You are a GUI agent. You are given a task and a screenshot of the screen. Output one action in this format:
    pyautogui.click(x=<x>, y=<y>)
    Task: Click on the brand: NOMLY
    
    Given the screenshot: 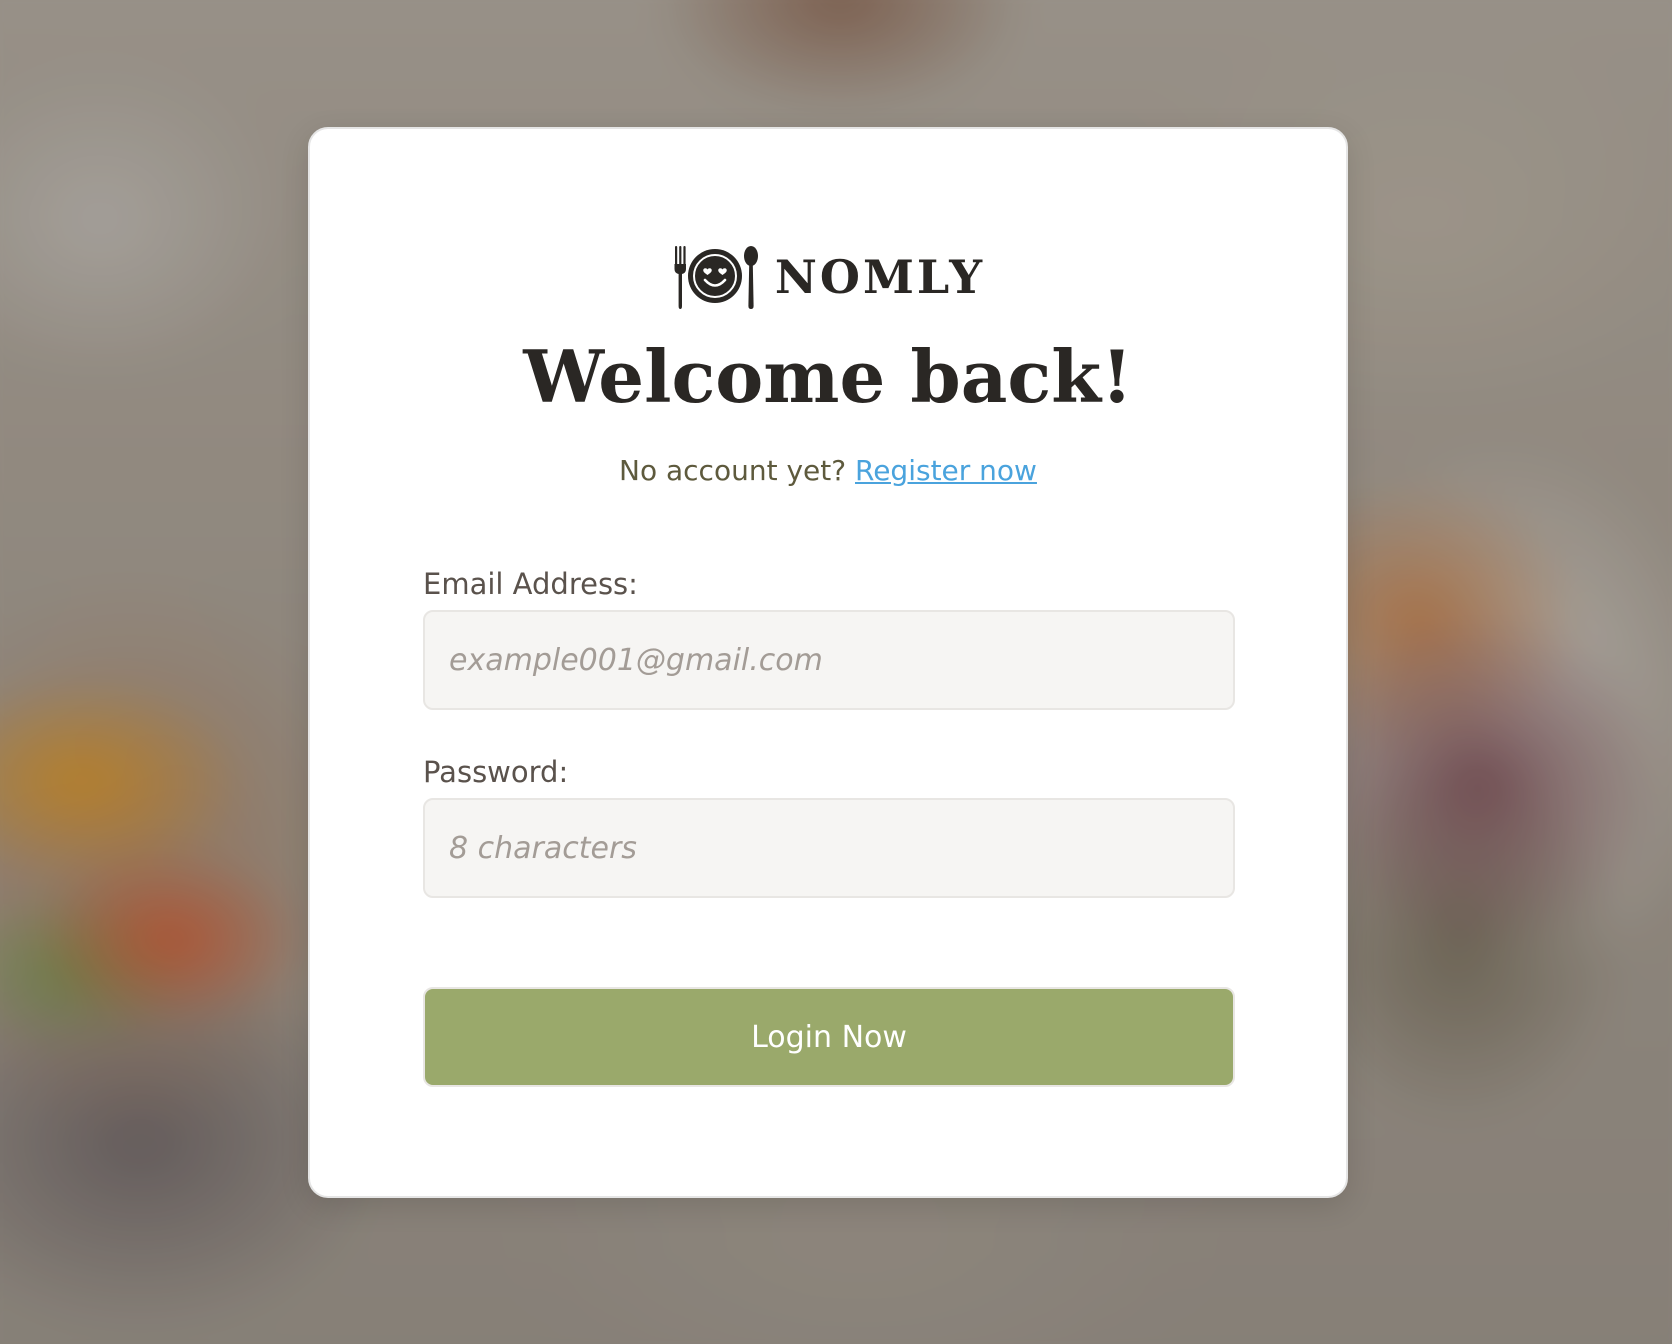 What is the action you would take?
    pyautogui.click(x=828, y=277)
    